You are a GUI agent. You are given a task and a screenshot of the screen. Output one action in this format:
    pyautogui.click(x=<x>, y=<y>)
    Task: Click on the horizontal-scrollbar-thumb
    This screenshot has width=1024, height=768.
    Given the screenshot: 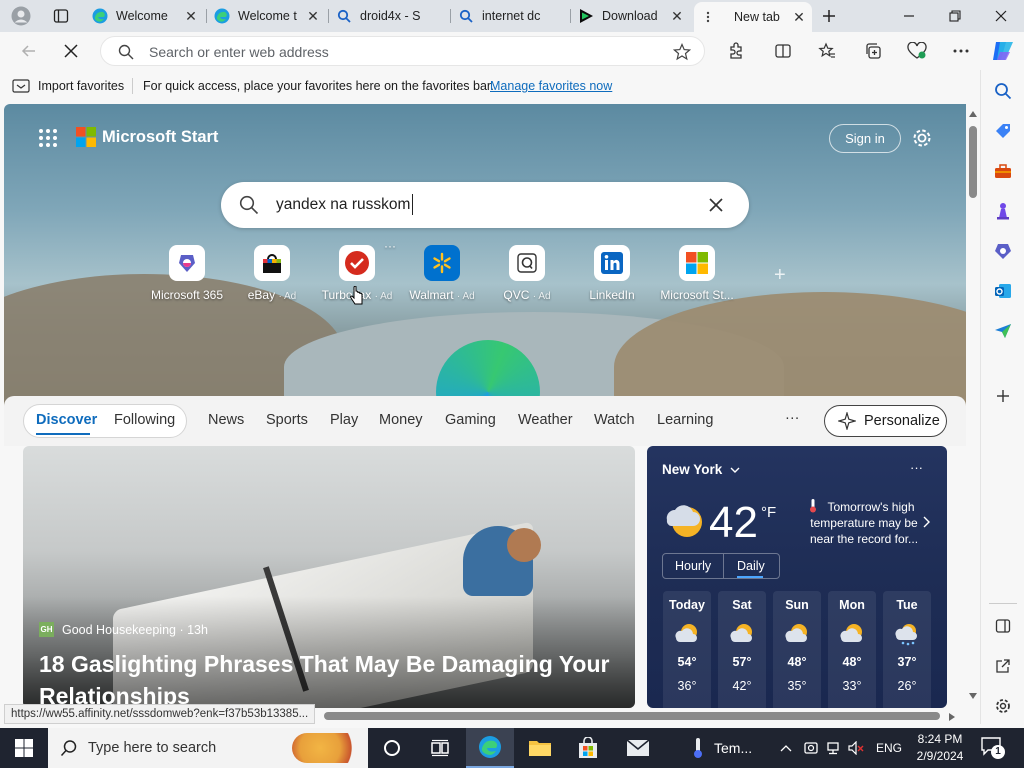 What is the action you would take?
    pyautogui.click(x=632, y=716)
    